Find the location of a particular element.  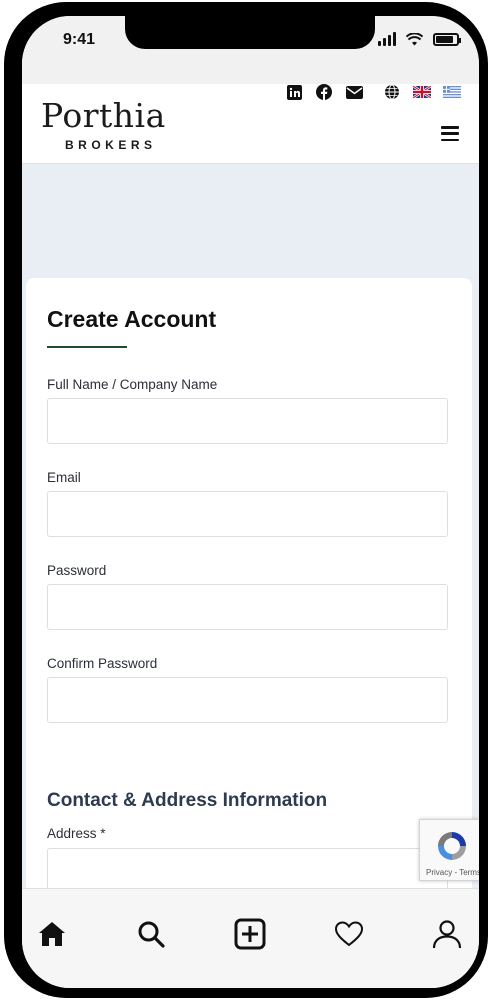

contact-section-title: Contact & Address Information is located at coordinates (187, 800).